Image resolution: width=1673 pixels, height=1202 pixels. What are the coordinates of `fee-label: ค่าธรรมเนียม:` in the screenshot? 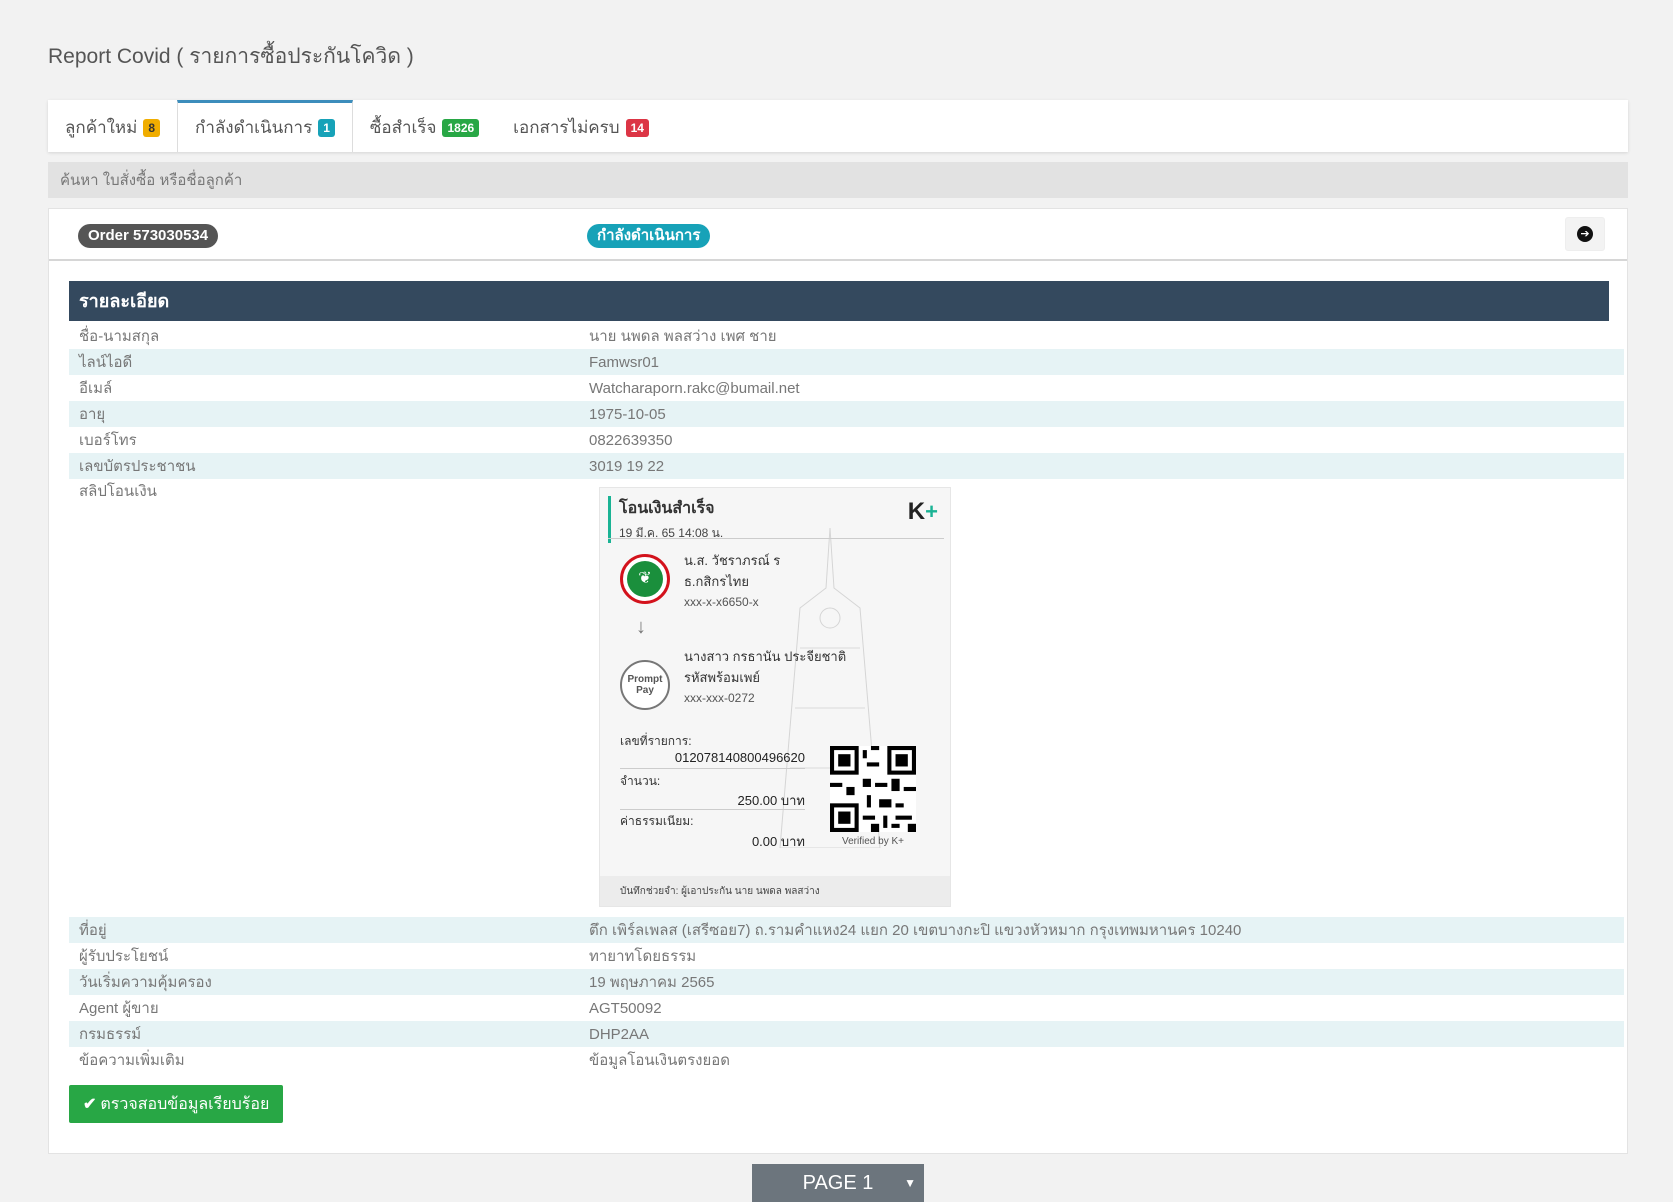 It's located at (657, 821).